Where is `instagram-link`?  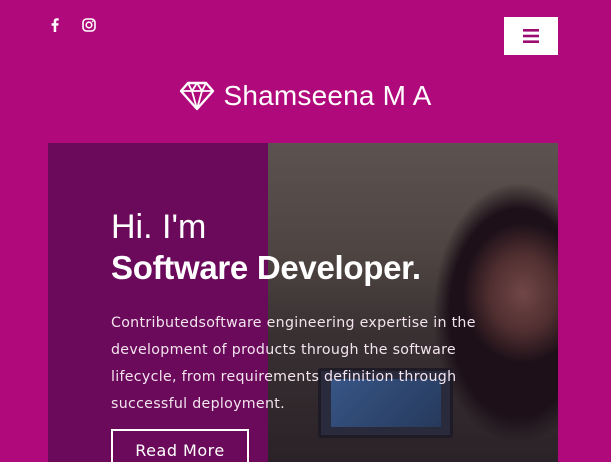
instagram-link is located at coordinates (89, 25).